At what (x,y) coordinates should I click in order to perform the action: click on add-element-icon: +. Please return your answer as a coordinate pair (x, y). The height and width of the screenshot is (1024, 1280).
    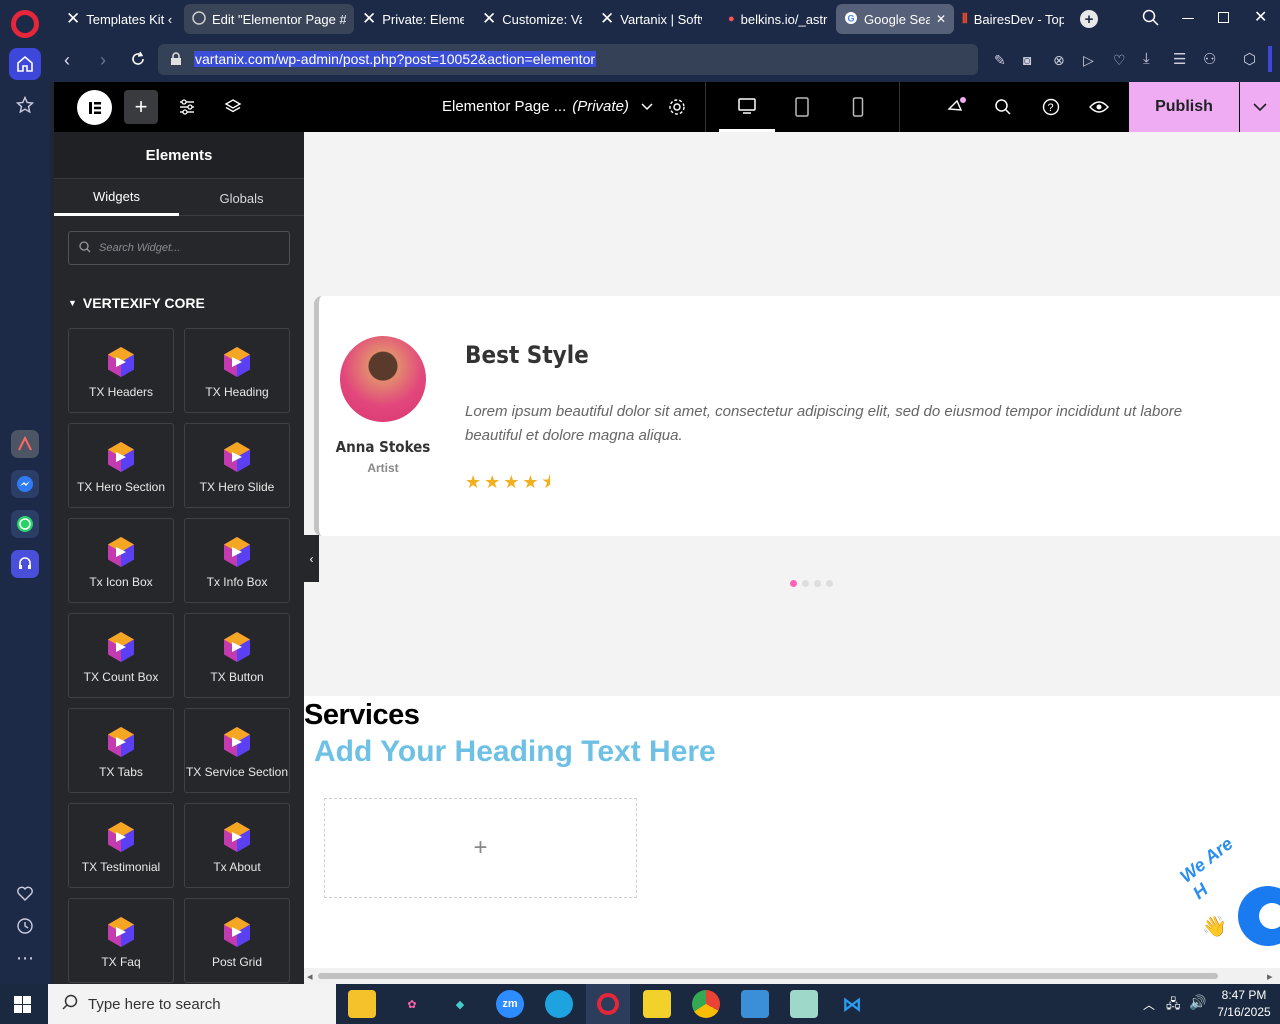
    Looking at the image, I should click on (141, 107).